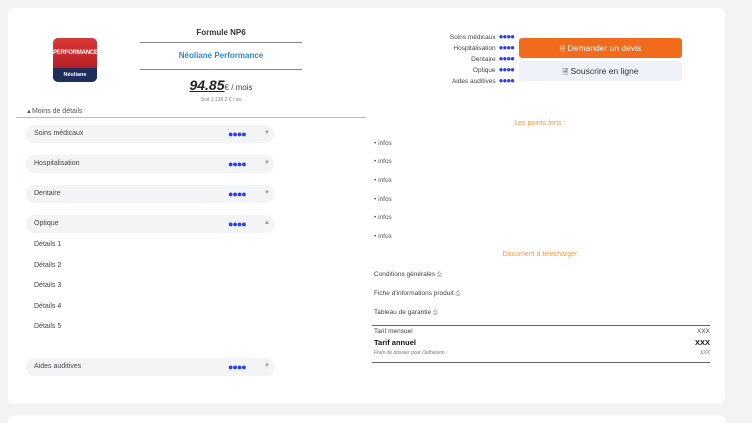  What do you see at coordinates (411, 353) in the screenshot?
I see `tarif-label: Frais de dossier pour l'adhesion :` at bounding box center [411, 353].